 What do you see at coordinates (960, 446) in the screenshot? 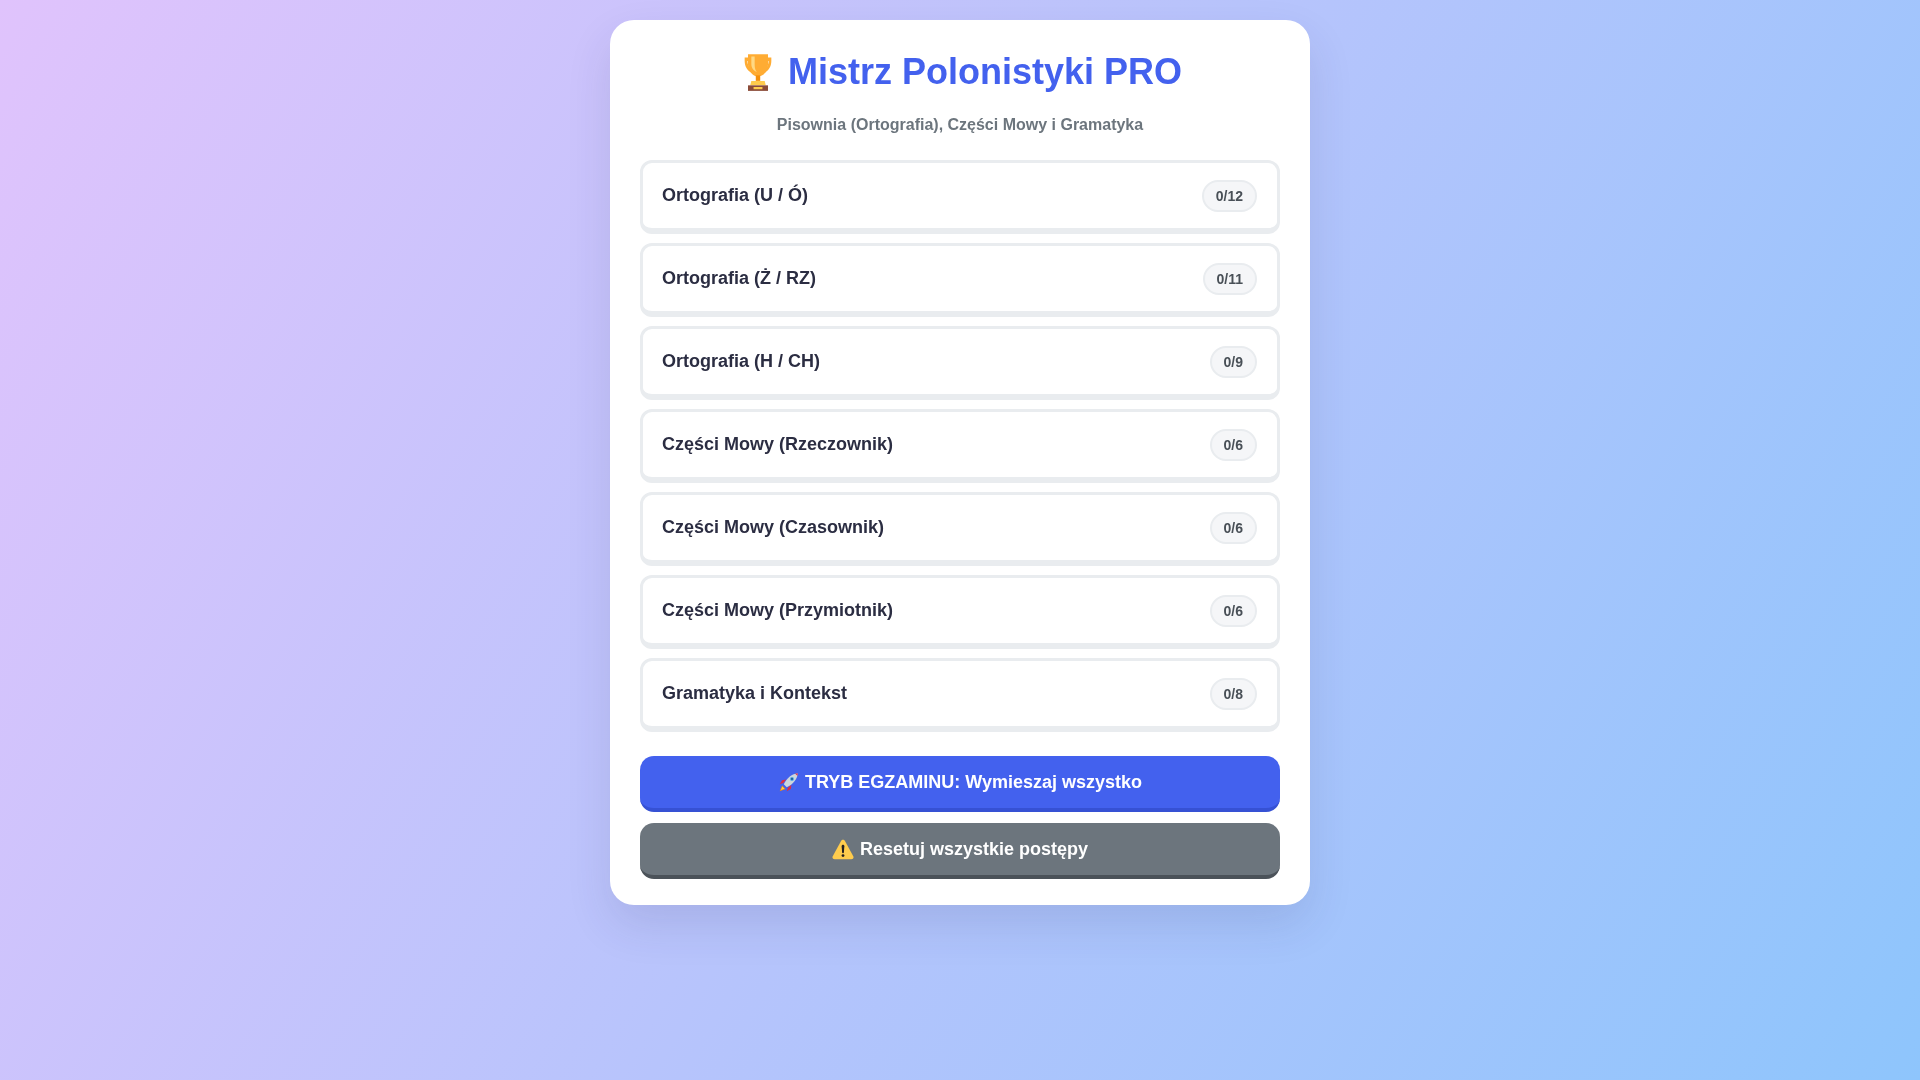
I see `category-item: Części Mowy (Rzeczownik) 0/6` at bounding box center [960, 446].